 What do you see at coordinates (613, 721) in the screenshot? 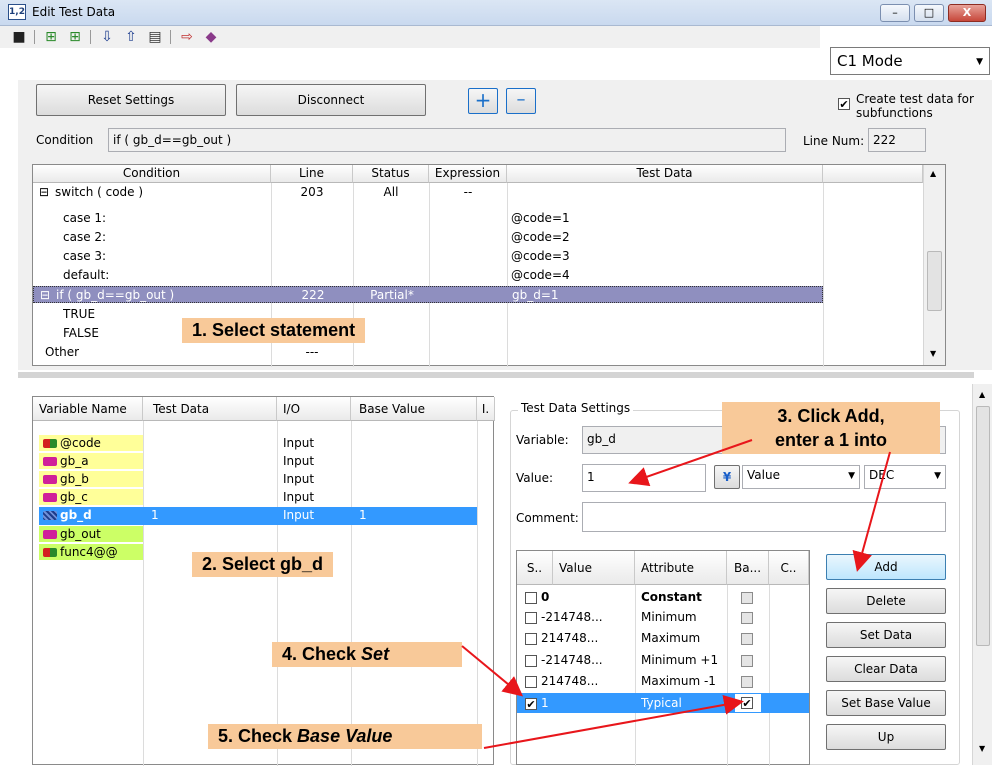
I see `arrow-to-base-checkbox` at bounding box center [613, 721].